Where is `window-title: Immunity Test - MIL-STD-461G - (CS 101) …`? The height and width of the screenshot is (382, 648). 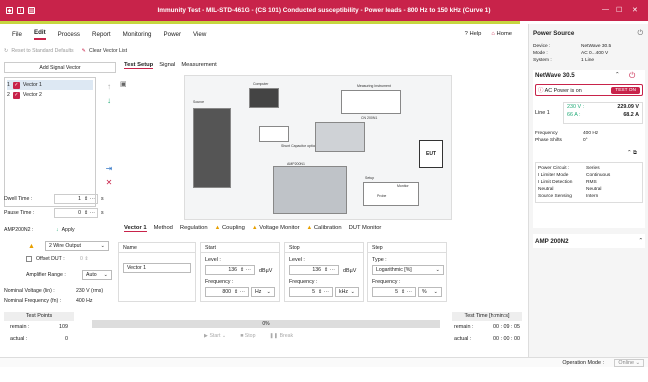 window-title: Immunity Test - MIL-STD-461G - (CS 101) … is located at coordinates (324, 10).